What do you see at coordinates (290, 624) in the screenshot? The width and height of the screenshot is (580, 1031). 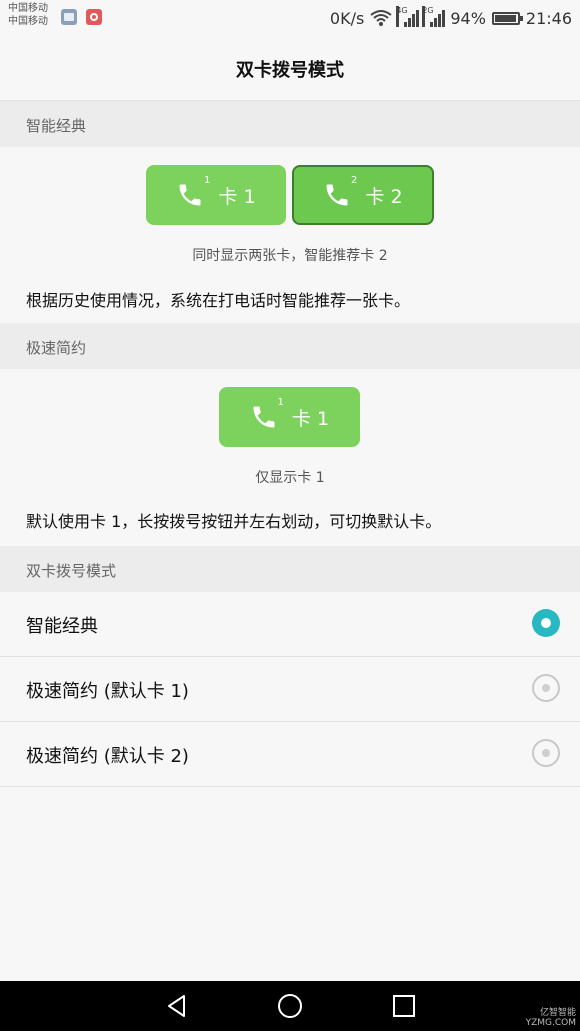 I see `option-smart-classic: 智能经典` at bounding box center [290, 624].